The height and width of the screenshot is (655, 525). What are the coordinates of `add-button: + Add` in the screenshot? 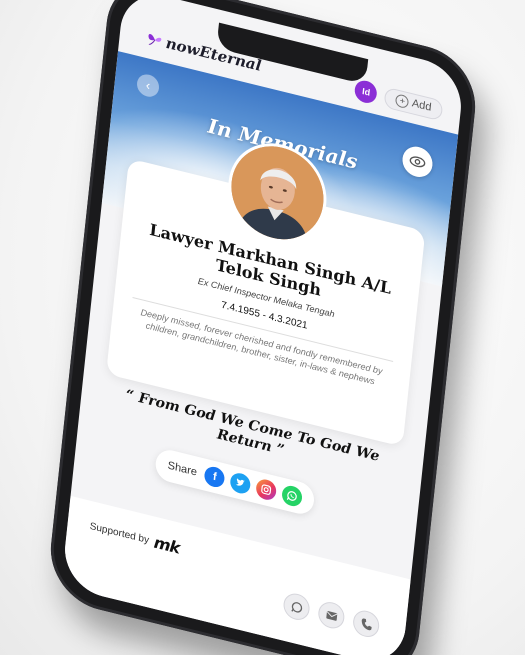 It's located at (413, 103).